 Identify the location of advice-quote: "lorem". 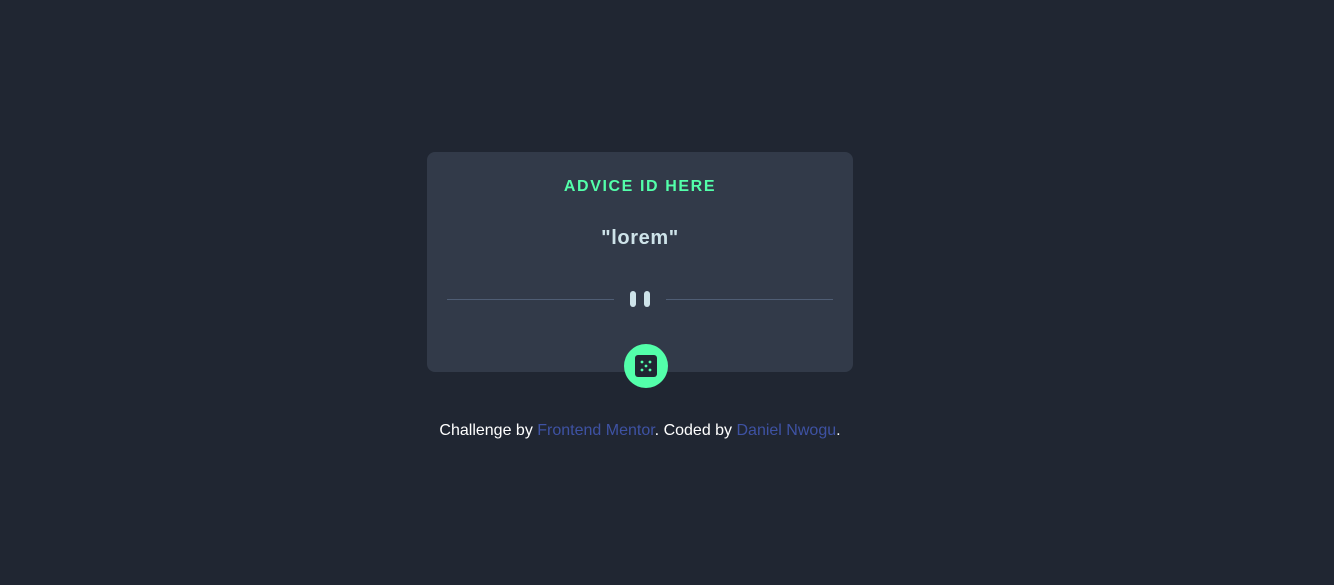
(640, 238).